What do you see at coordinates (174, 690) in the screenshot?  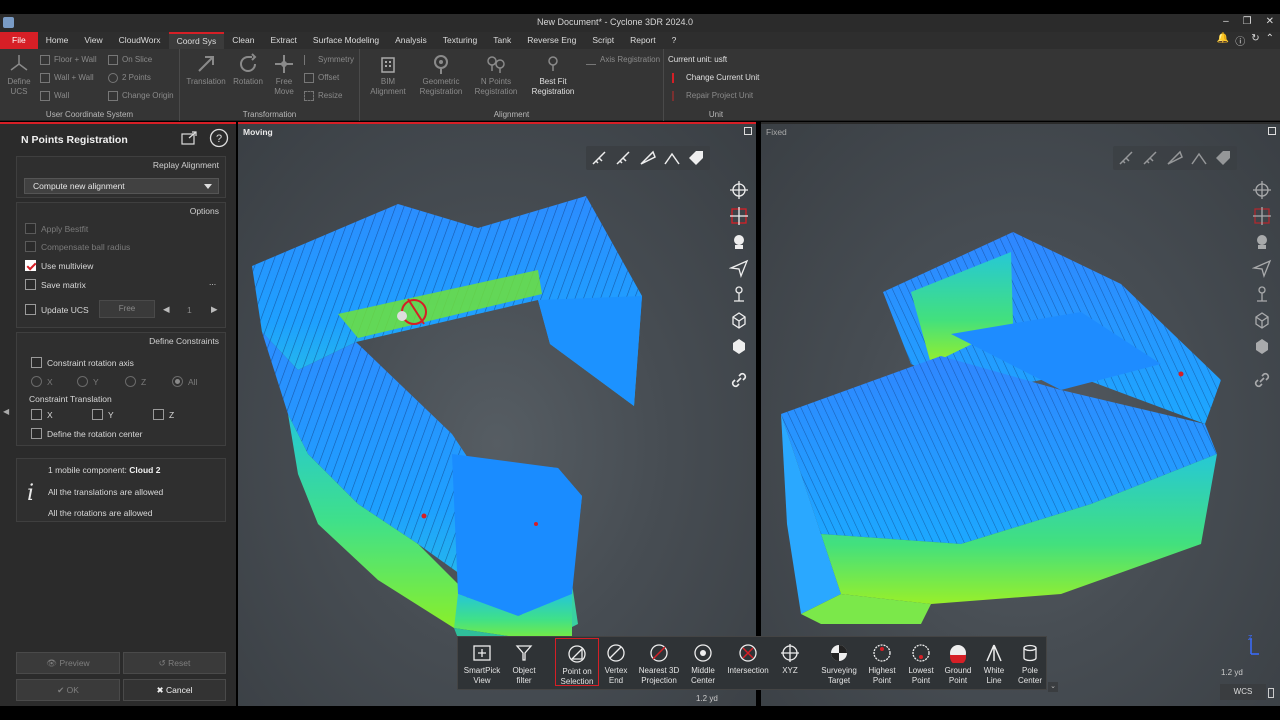 I see `cancel-button: ✖ Cancel` at bounding box center [174, 690].